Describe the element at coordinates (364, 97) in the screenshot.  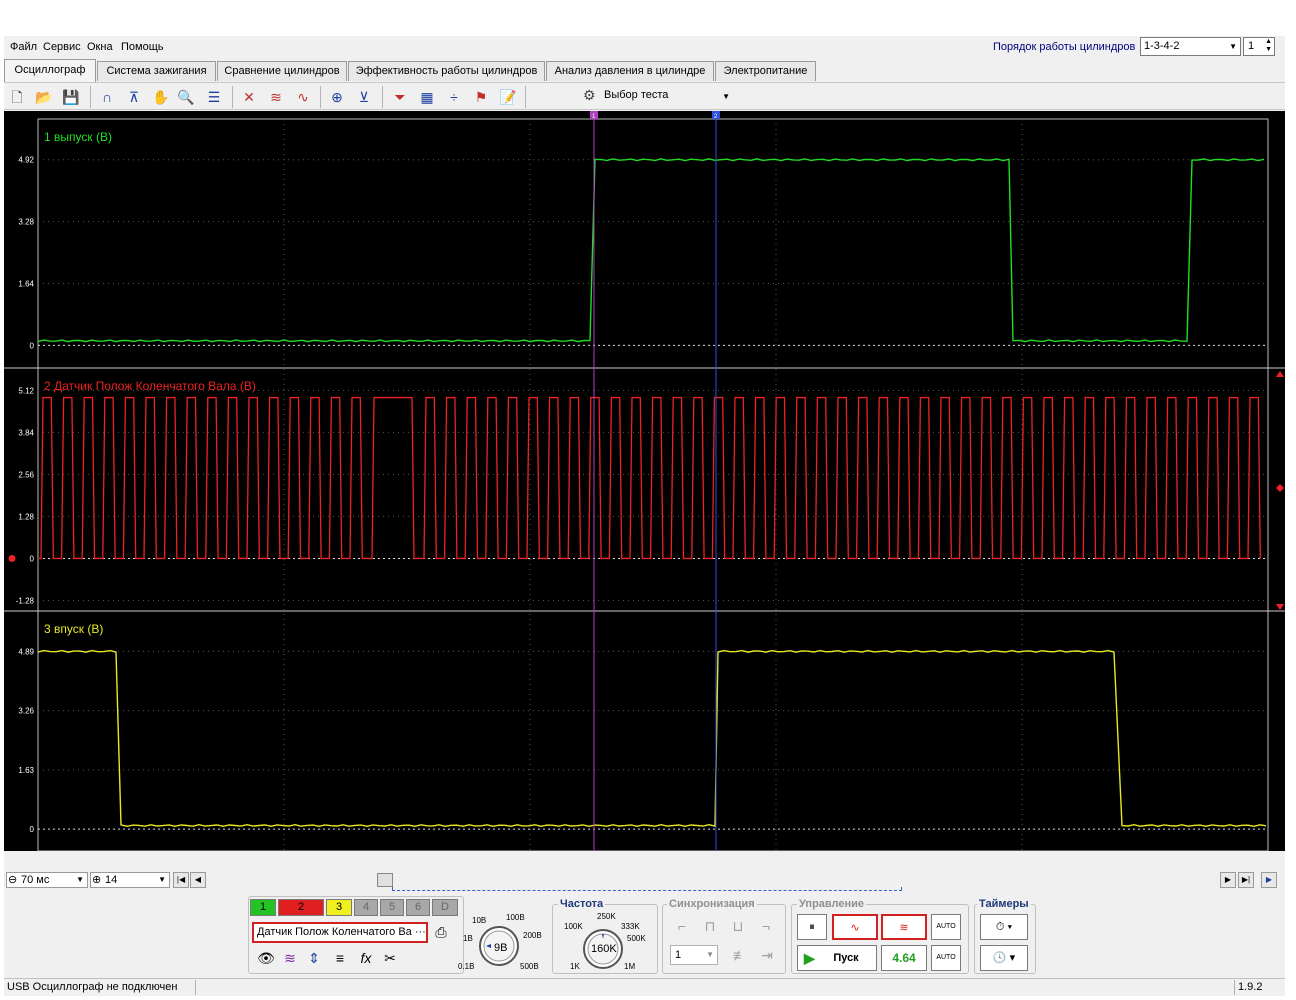
I see `zero-level-icon: ⊻` at that location.